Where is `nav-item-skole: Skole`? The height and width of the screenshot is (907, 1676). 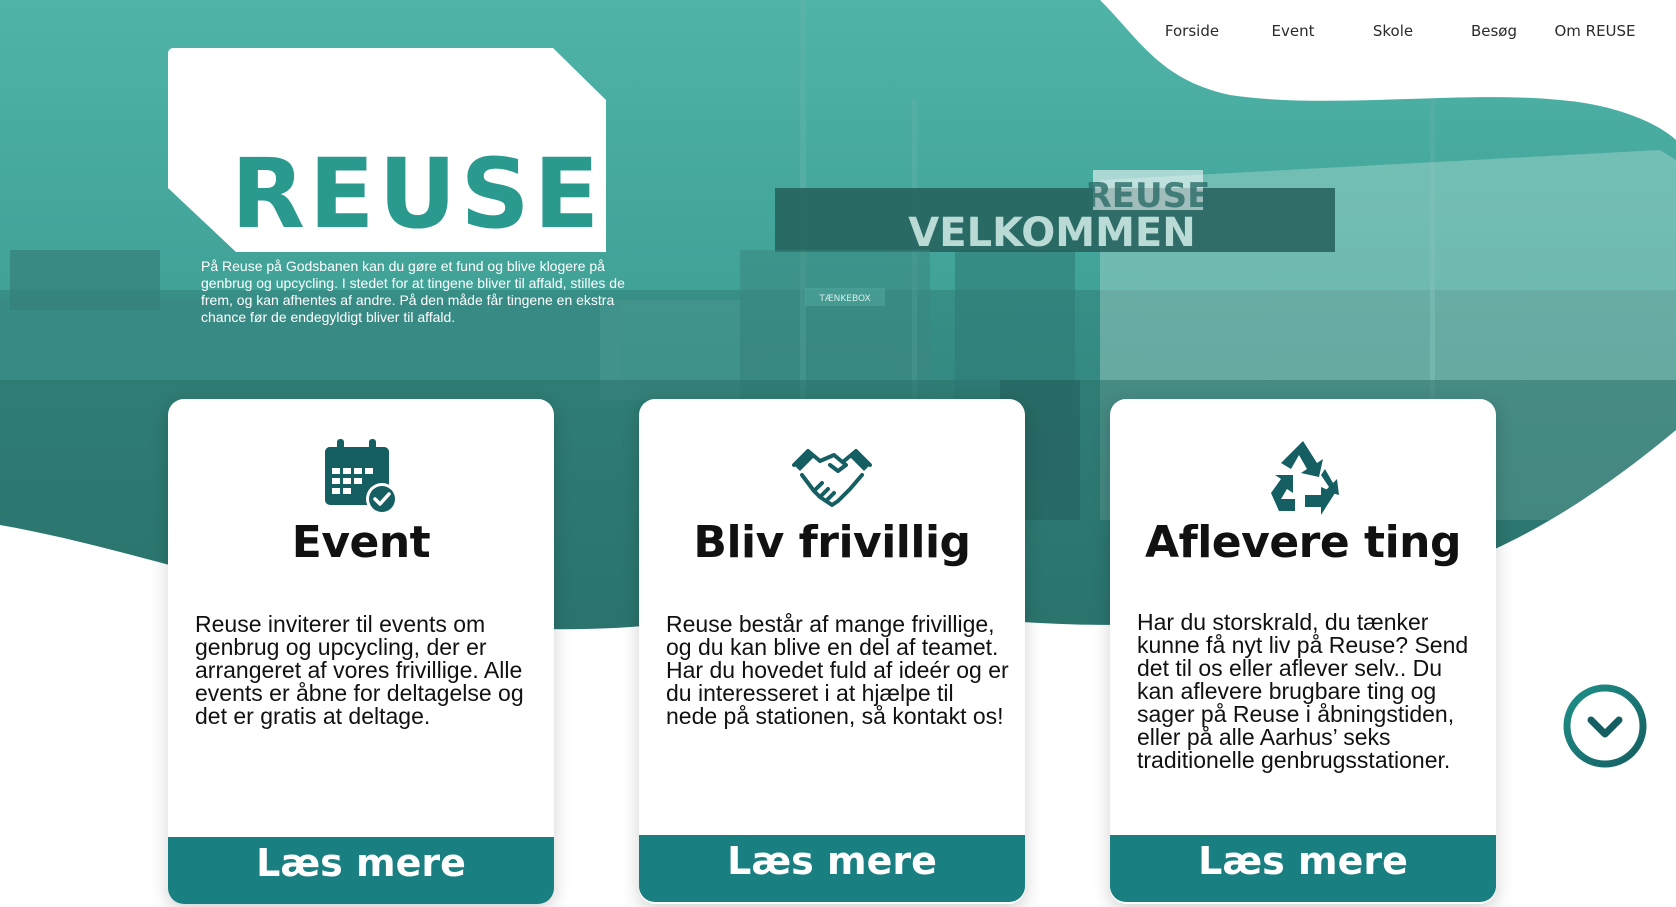 nav-item-skole: Skole is located at coordinates (1393, 31).